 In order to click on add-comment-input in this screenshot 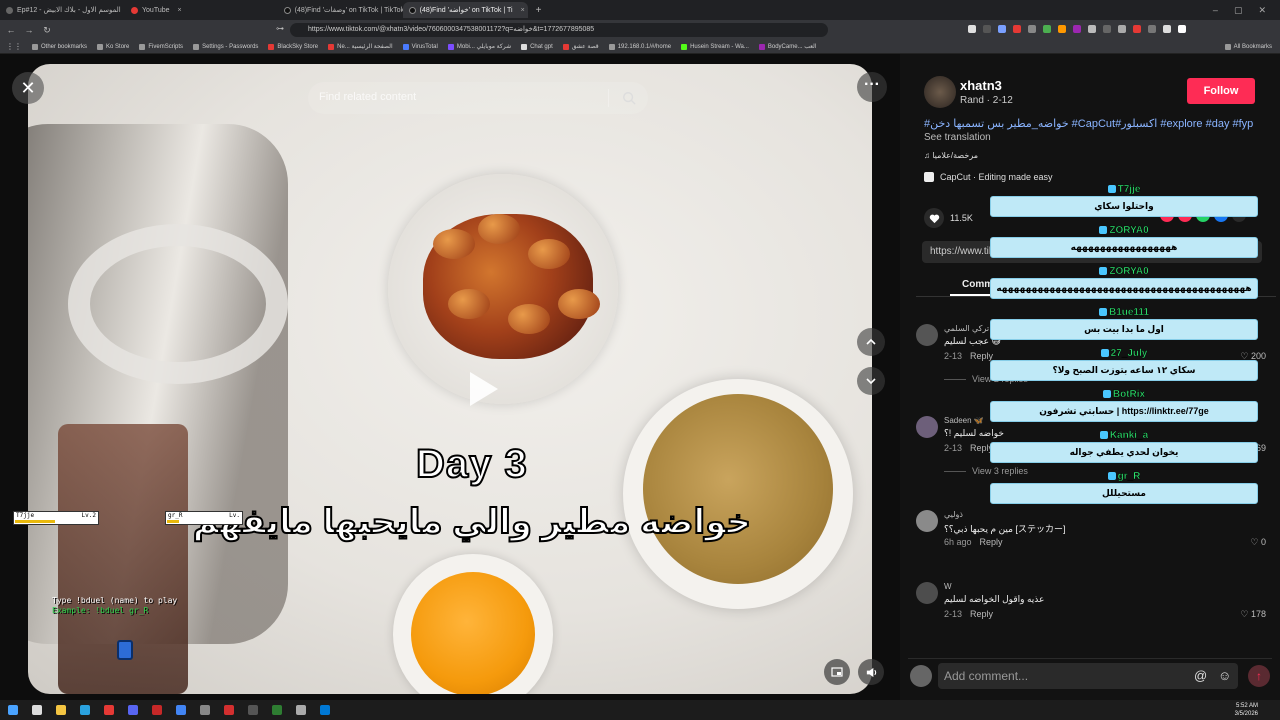, I will do `click(1088, 676)`.